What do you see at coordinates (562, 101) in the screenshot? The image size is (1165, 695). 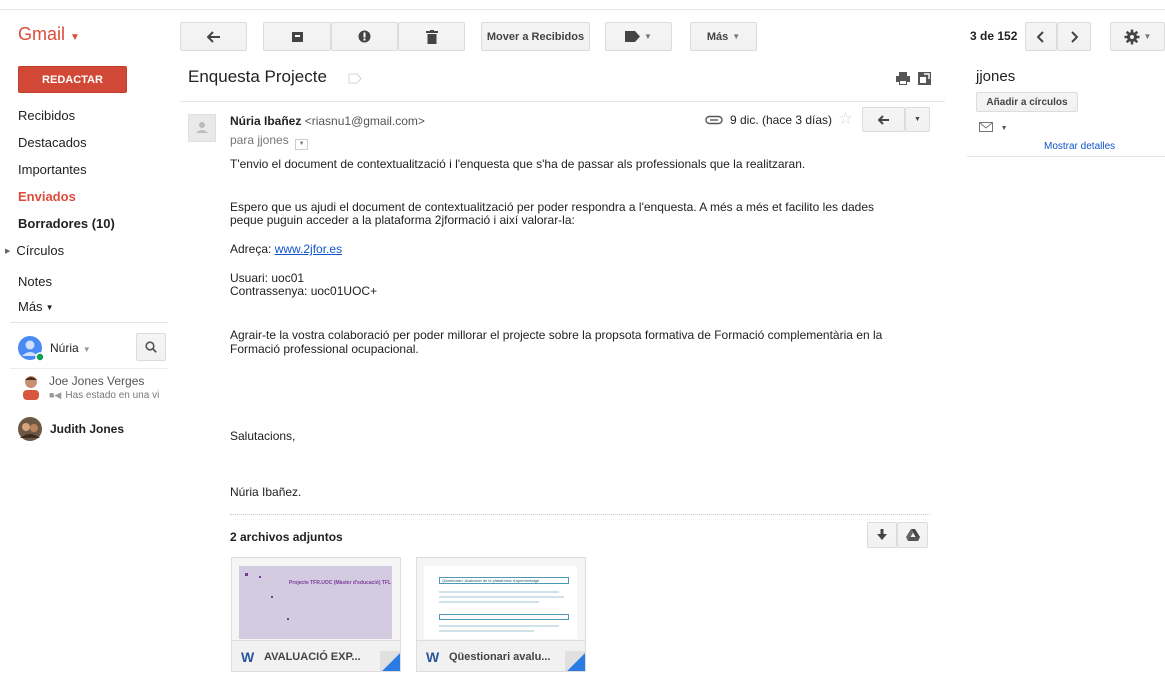 I see `message-divider` at bounding box center [562, 101].